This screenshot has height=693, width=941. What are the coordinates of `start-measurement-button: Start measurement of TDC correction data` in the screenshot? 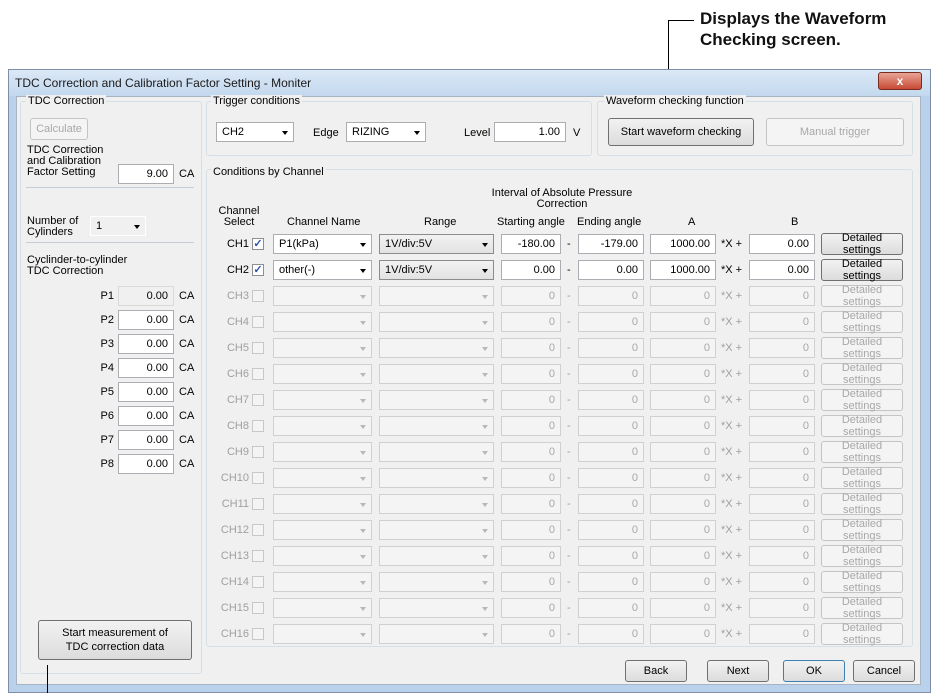 It's located at (115, 640).